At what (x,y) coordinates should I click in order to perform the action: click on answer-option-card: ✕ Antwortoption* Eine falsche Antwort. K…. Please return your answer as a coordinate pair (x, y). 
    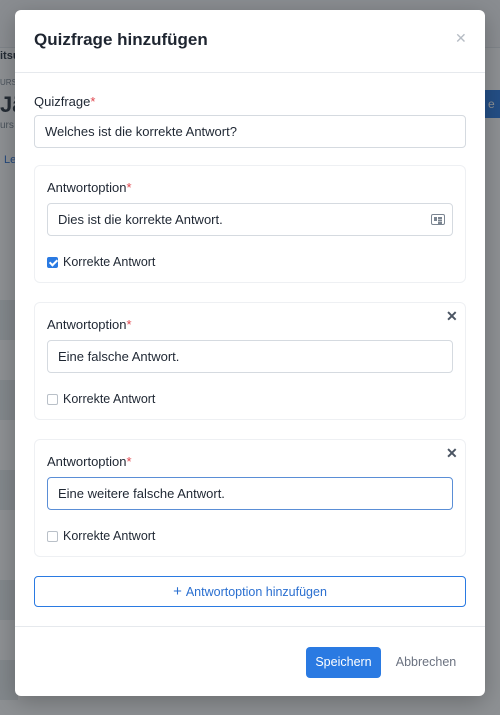
    Looking at the image, I should click on (250, 361).